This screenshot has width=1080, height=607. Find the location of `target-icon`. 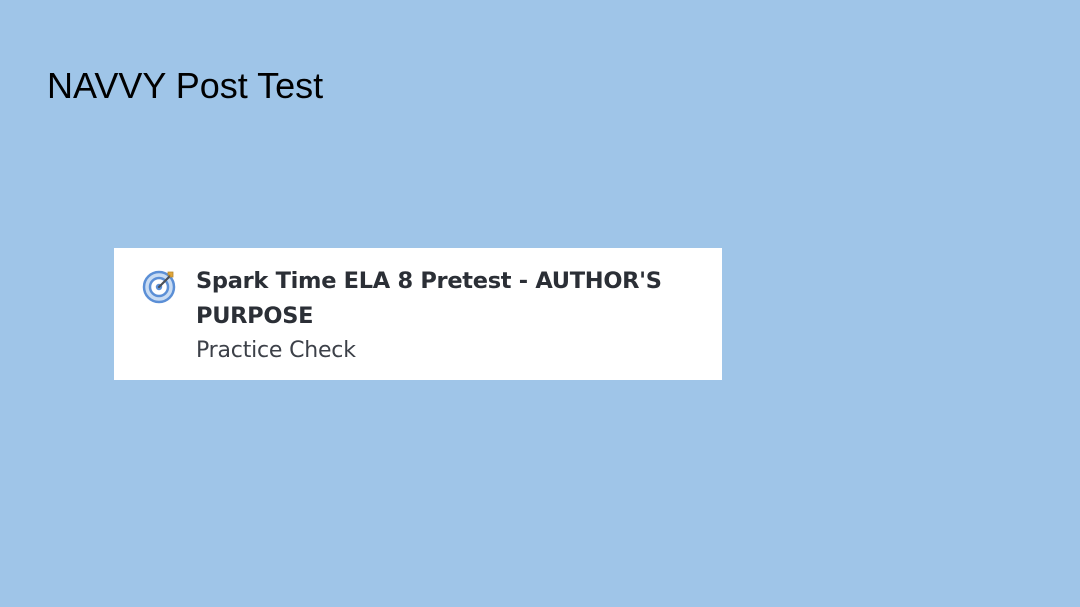

target-icon is located at coordinates (160, 286).